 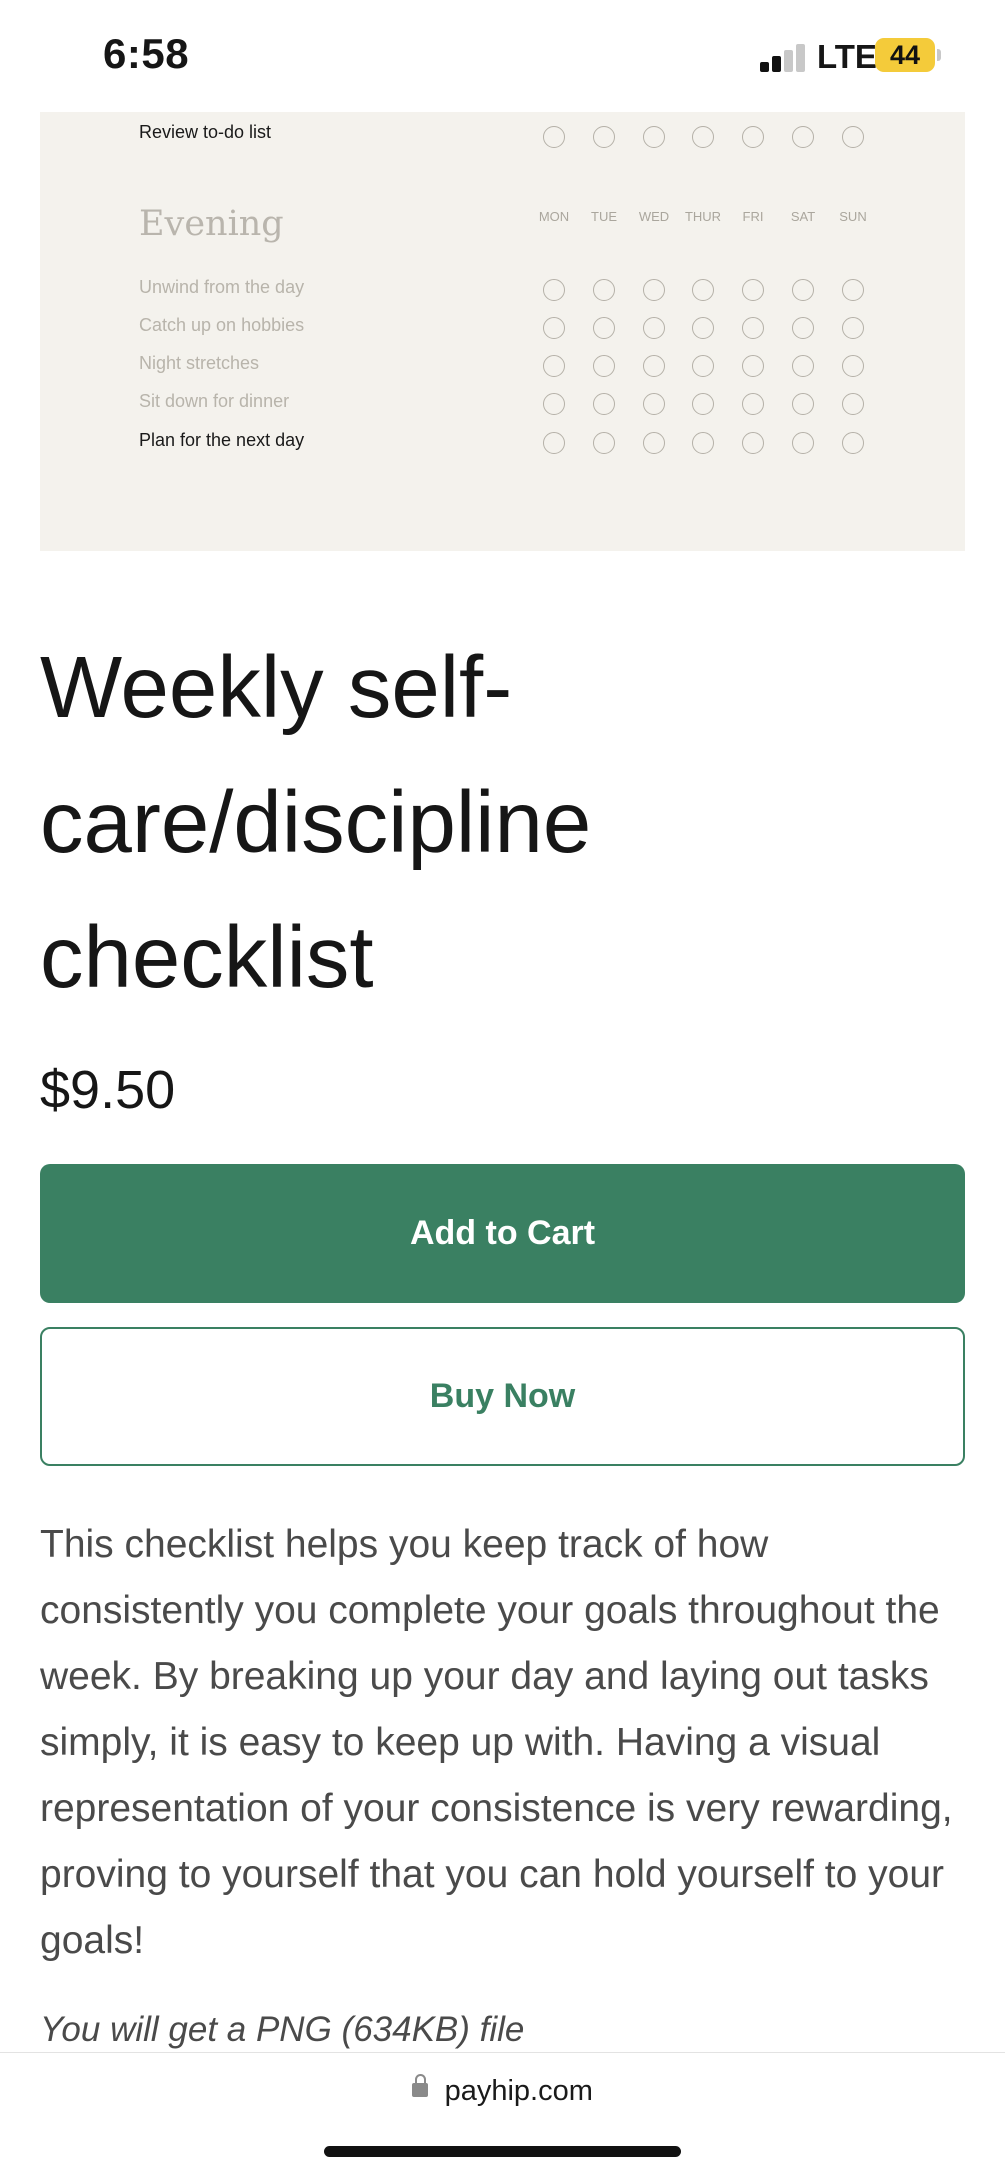 What do you see at coordinates (502, 2113) in the screenshot?
I see `browser-address-bar: payhip.com` at bounding box center [502, 2113].